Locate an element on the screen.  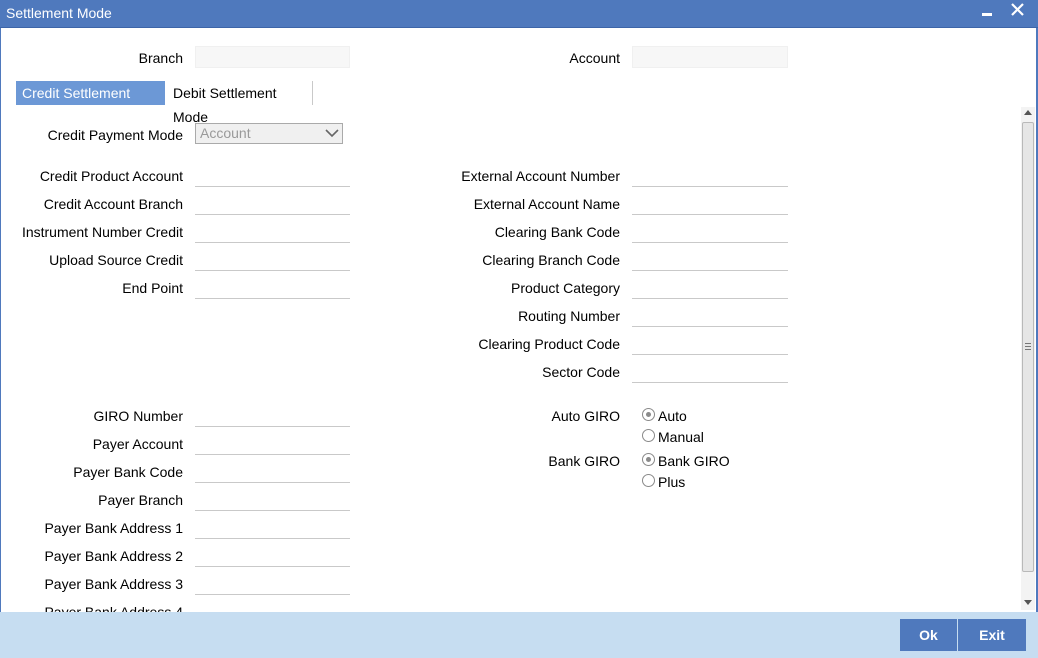
upload-source-credit-field is located at coordinates (272, 259).